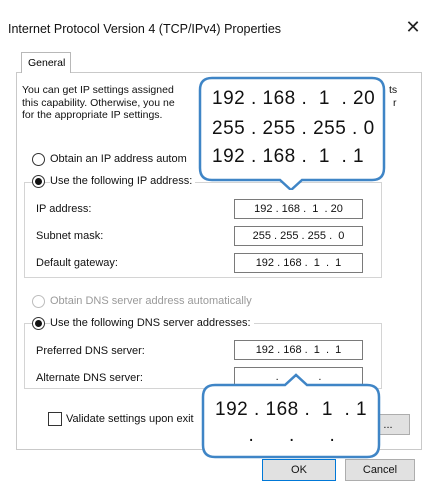 Image resolution: width=422 pixels, height=487 pixels. What do you see at coordinates (38, 181) in the screenshot?
I see `use-following-ip-radio` at bounding box center [38, 181].